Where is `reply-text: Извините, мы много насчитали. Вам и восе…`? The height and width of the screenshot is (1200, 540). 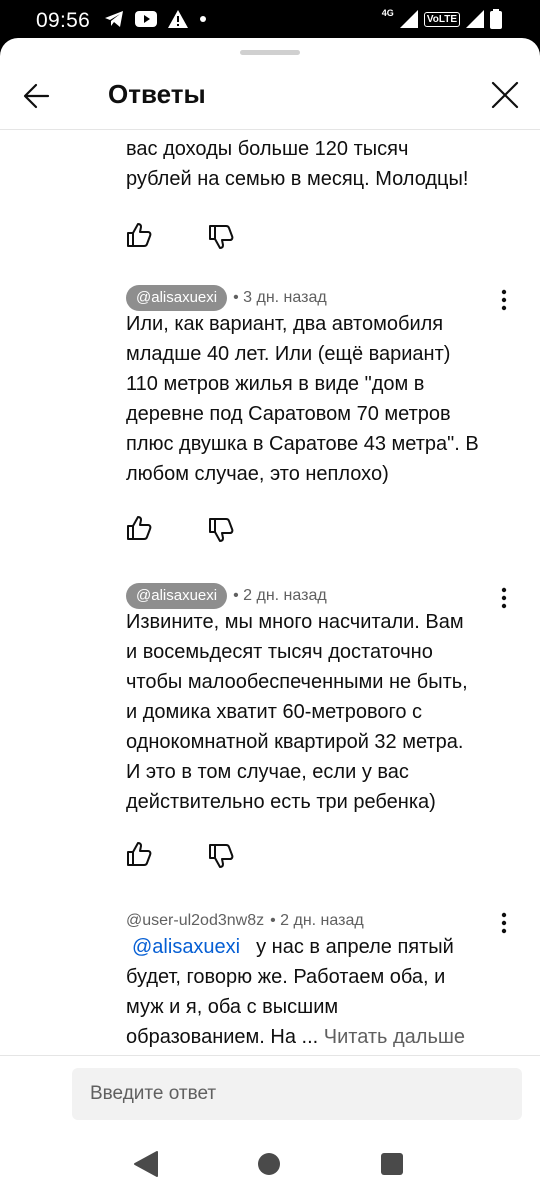
reply-text: Извините, мы много насчитали. Вам и восе… is located at coordinates (321, 712).